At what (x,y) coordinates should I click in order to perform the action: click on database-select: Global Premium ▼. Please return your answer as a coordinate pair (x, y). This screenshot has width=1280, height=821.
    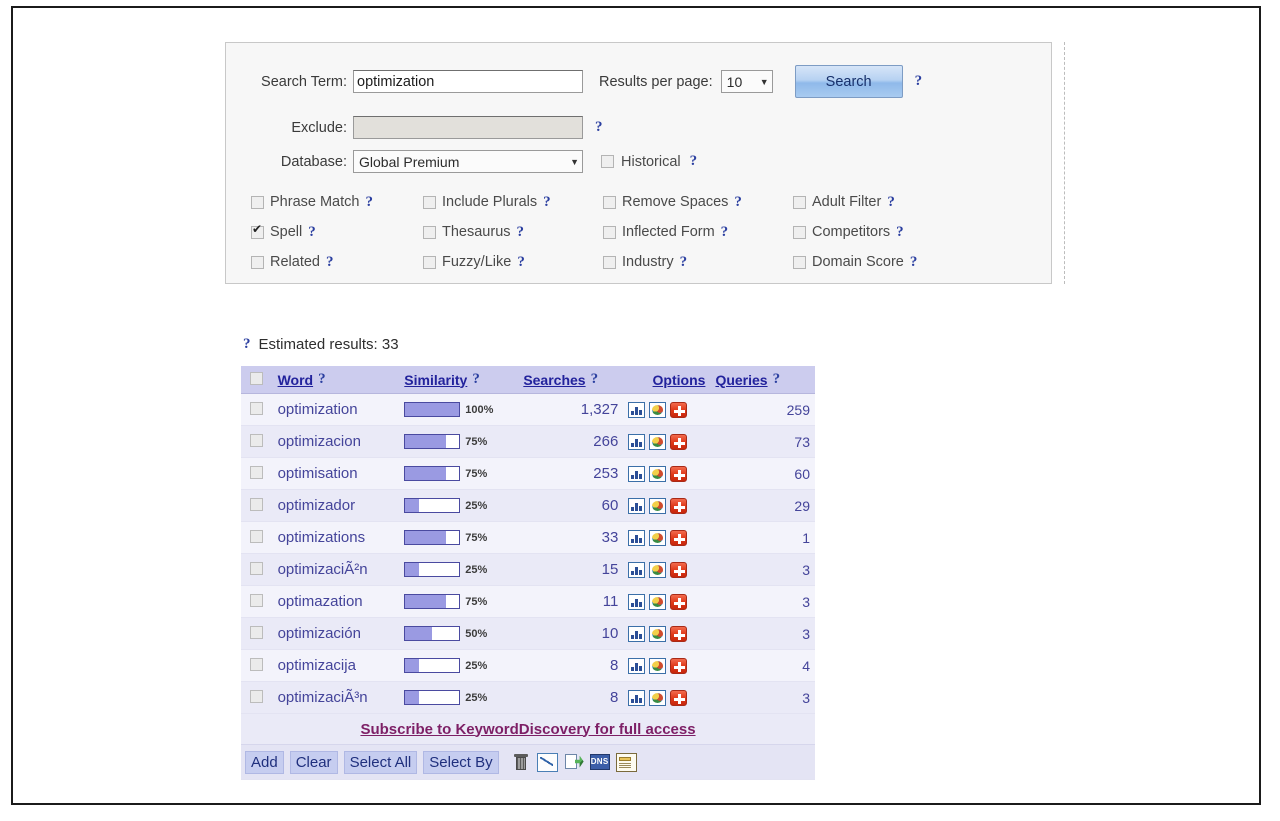
    Looking at the image, I should click on (468, 161).